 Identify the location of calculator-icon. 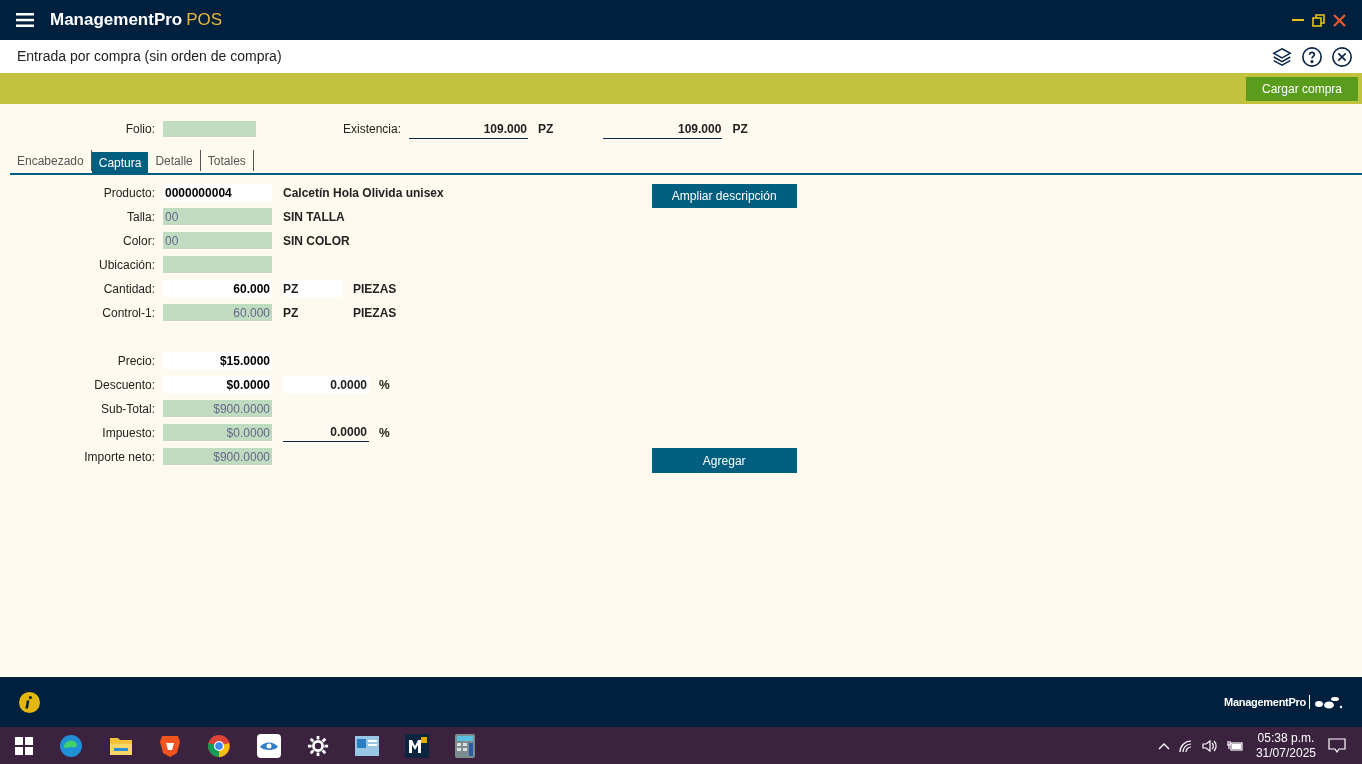
(465, 745).